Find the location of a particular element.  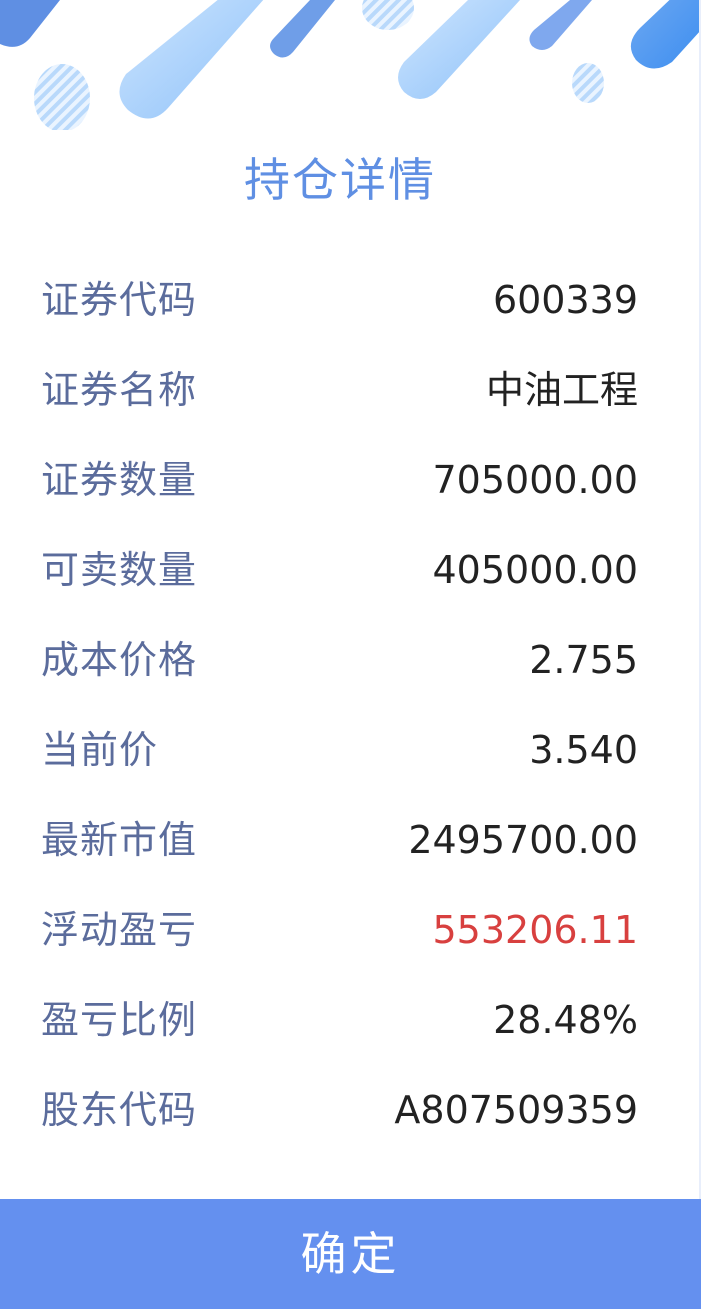

row-value: A807509359 is located at coordinates (516, 1110).